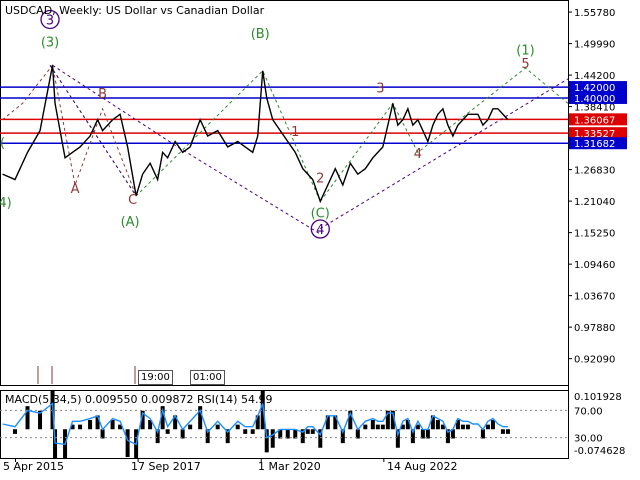 This screenshot has width=640, height=480. I want to click on y-tick-label: 1.26830, so click(594, 171).